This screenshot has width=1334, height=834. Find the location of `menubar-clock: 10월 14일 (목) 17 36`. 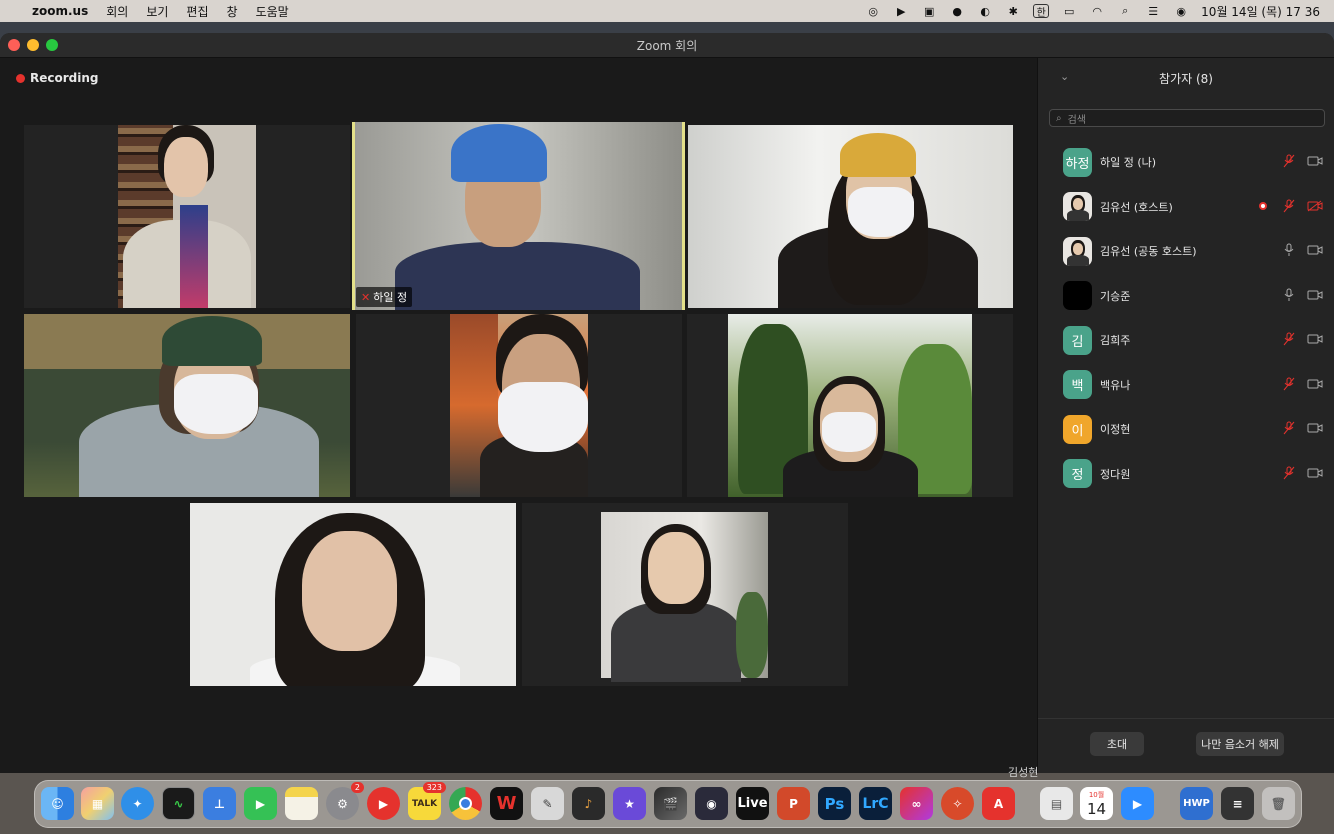

menubar-clock: 10월 14일 (목) 17 36 is located at coordinates (1260, 11).